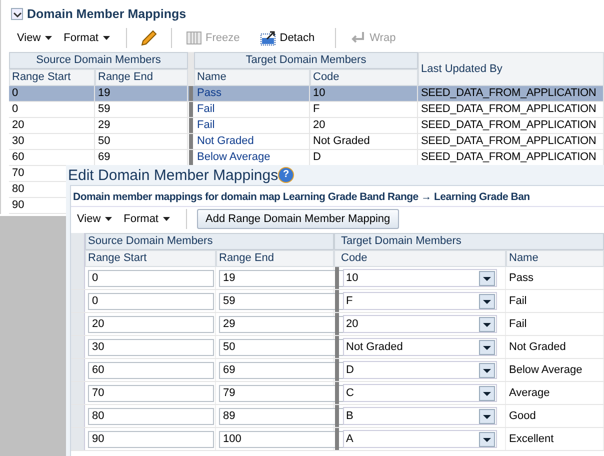 The width and height of the screenshot is (604, 456). Describe the element at coordinates (420, 347) in the screenshot. I see `select-field: Not Graded` at that location.